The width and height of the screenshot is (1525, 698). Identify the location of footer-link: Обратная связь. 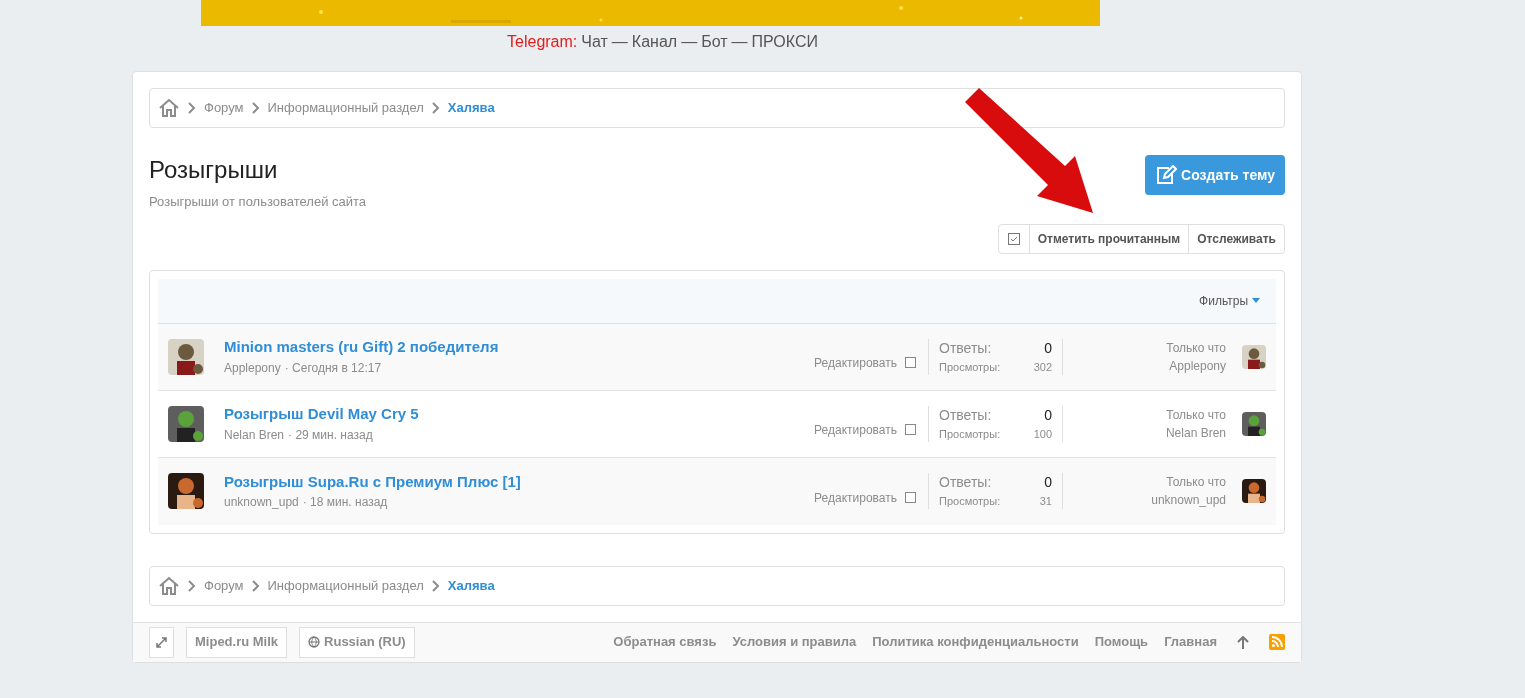
(665, 642).